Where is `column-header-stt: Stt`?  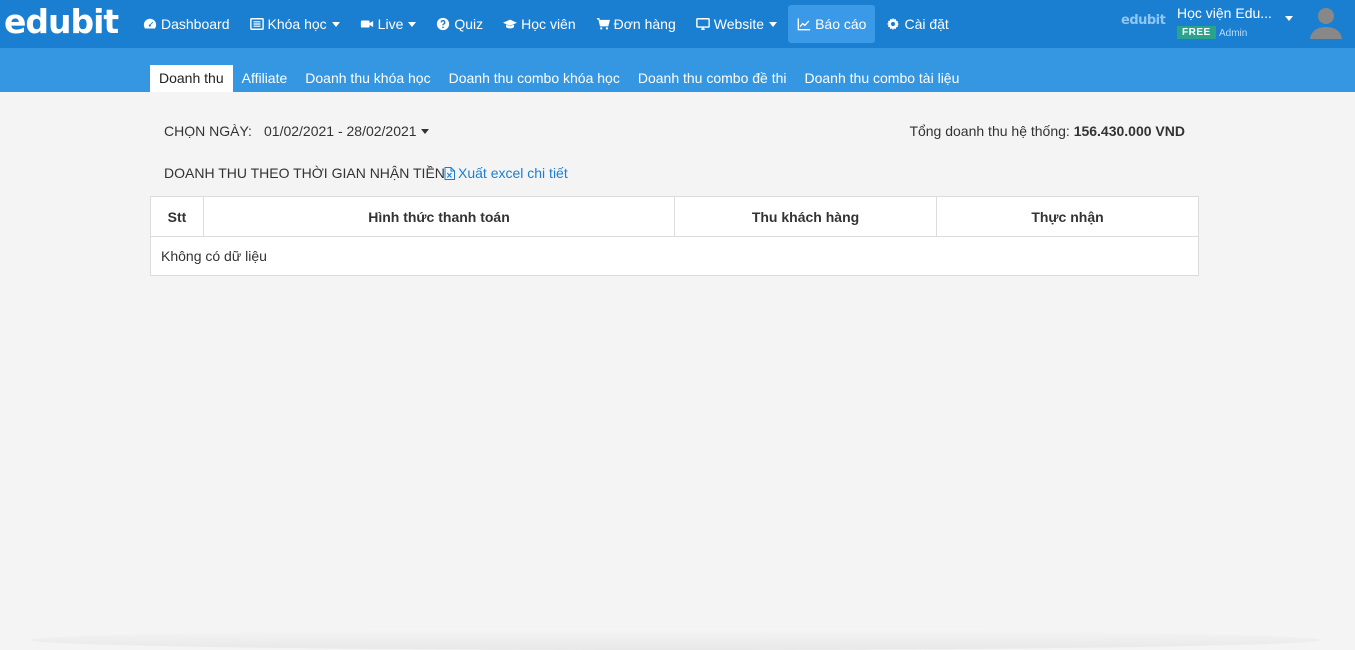
column-header-stt: Stt is located at coordinates (177, 216).